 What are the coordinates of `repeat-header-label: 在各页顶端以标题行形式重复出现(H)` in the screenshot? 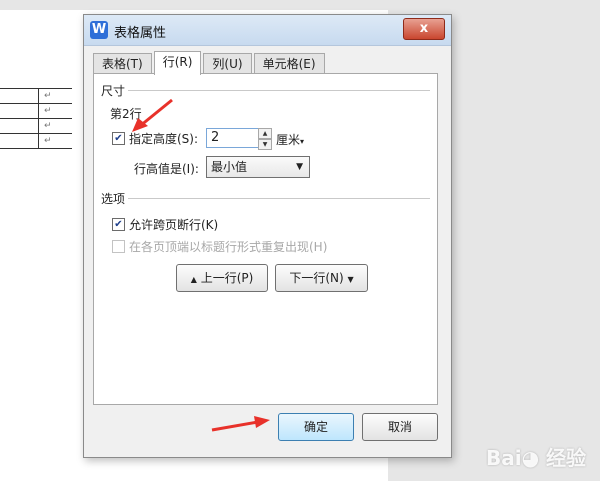 It's located at (228, 247).